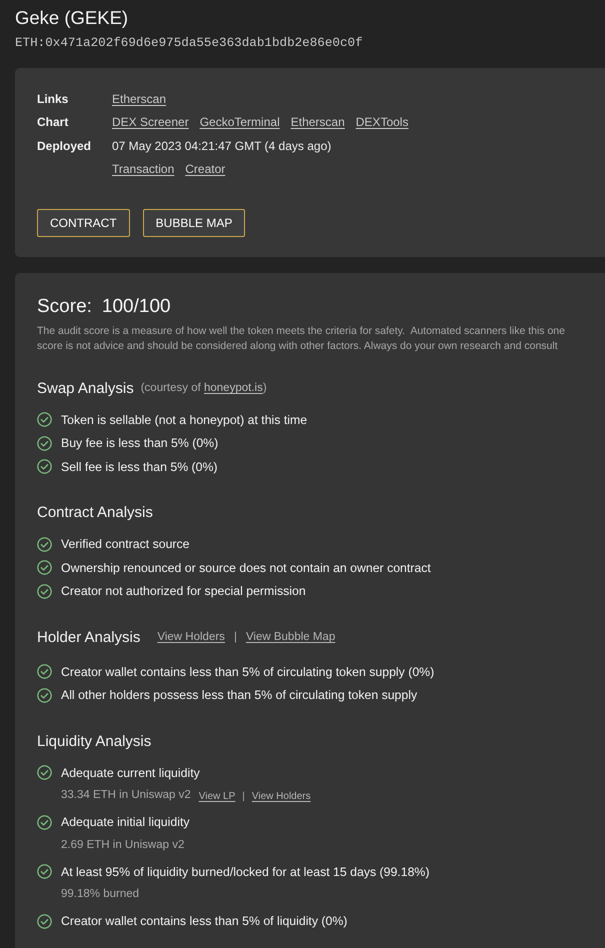 This screenshot has height=948, width=605. I want to click on check-text: Creator not authorized for special permission, so click(183, 591).